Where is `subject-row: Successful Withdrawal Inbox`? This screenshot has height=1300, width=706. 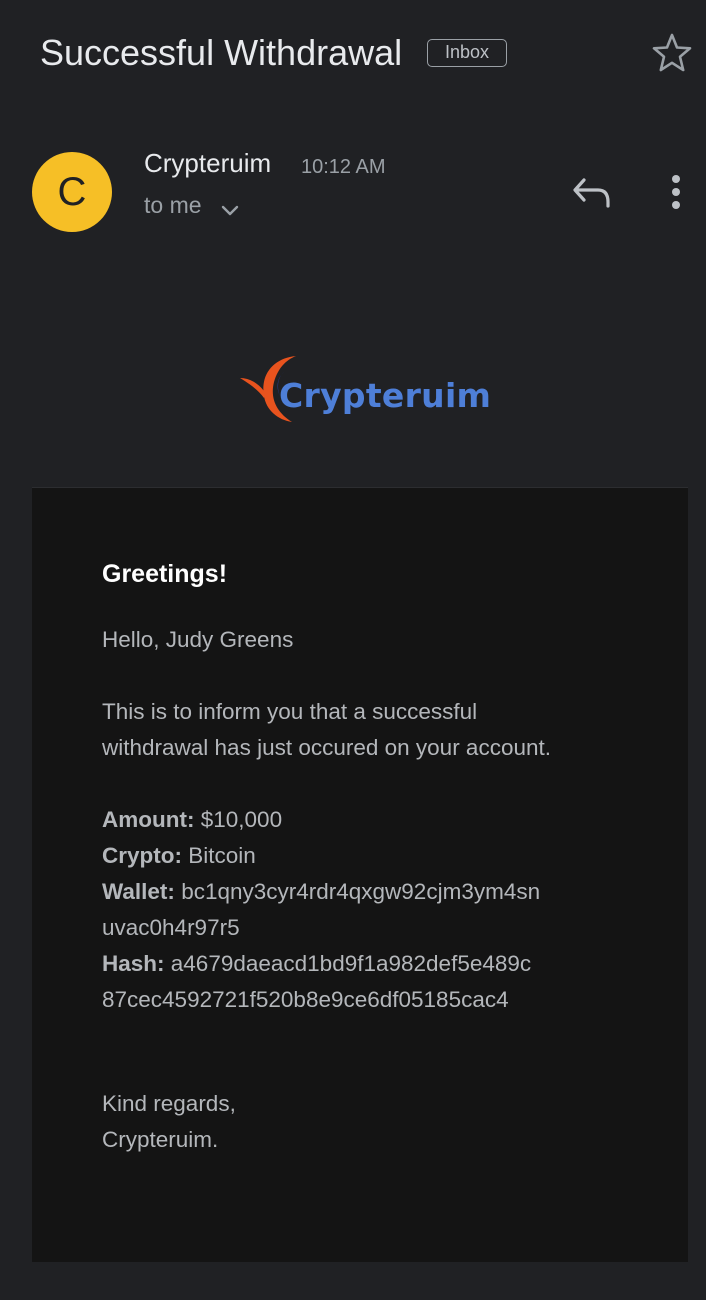 subject-row: Successful Withdrawal Inbox is located at coordinates (366, 54).